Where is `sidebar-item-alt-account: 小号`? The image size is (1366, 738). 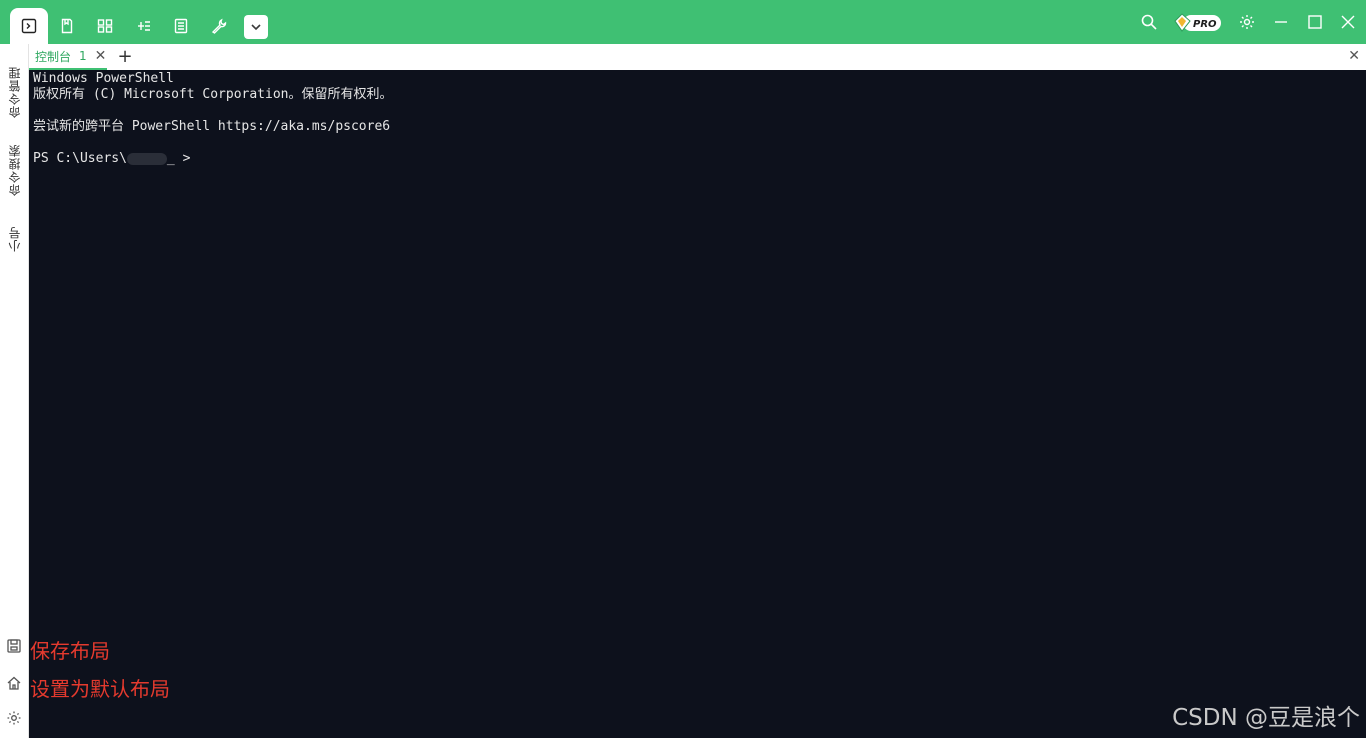
sidebar-item-alt-account: 小号 is located at coordinates (14, 239).